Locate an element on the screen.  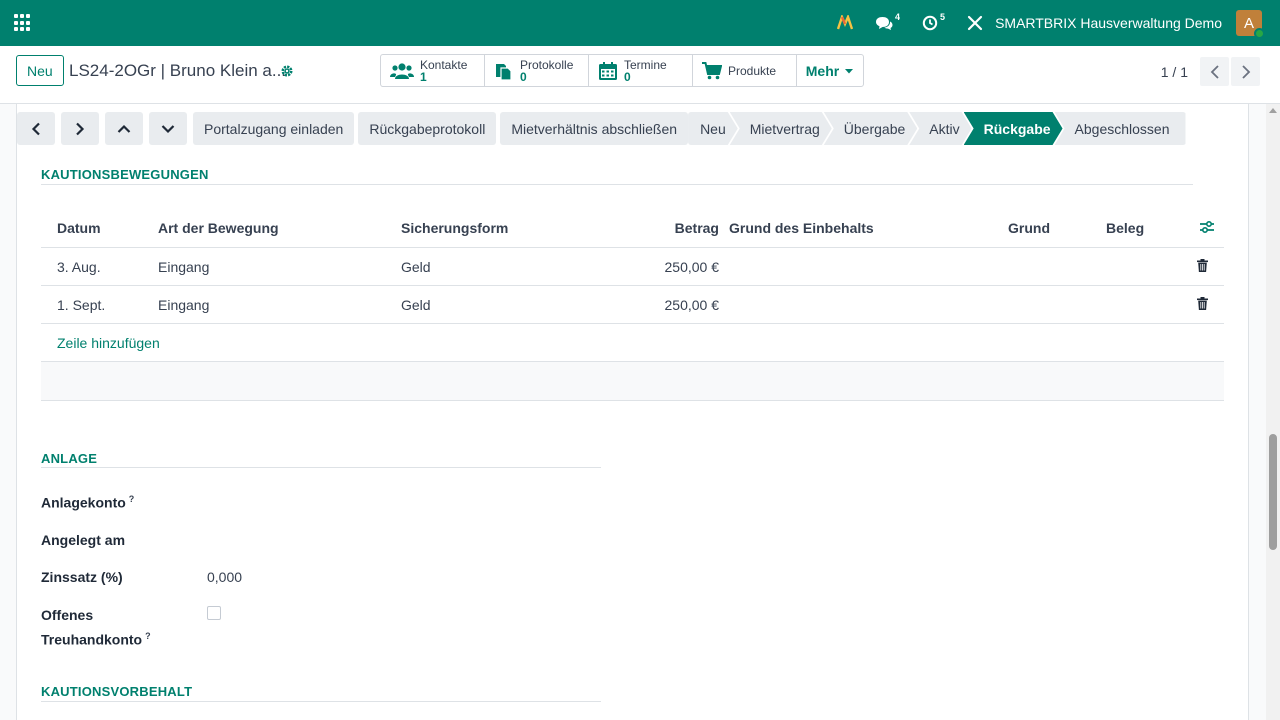
smart-button-kontakte: Kontakte 1 is located at coordinates (433, 70).